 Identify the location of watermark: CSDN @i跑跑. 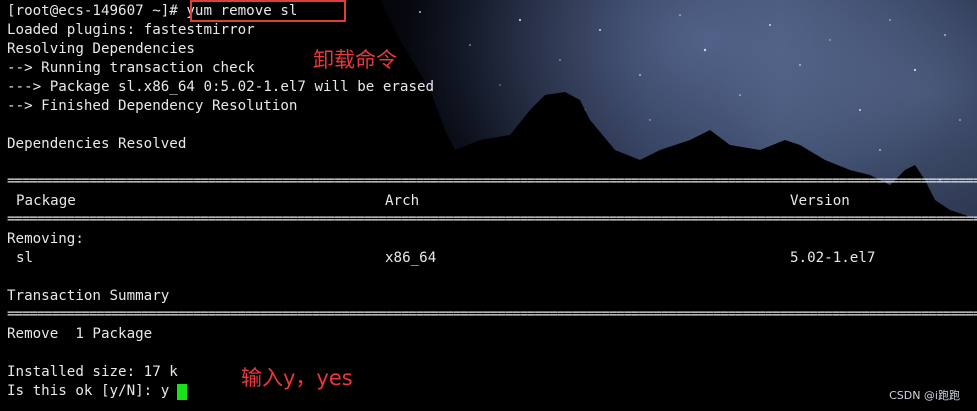
(924, 395).